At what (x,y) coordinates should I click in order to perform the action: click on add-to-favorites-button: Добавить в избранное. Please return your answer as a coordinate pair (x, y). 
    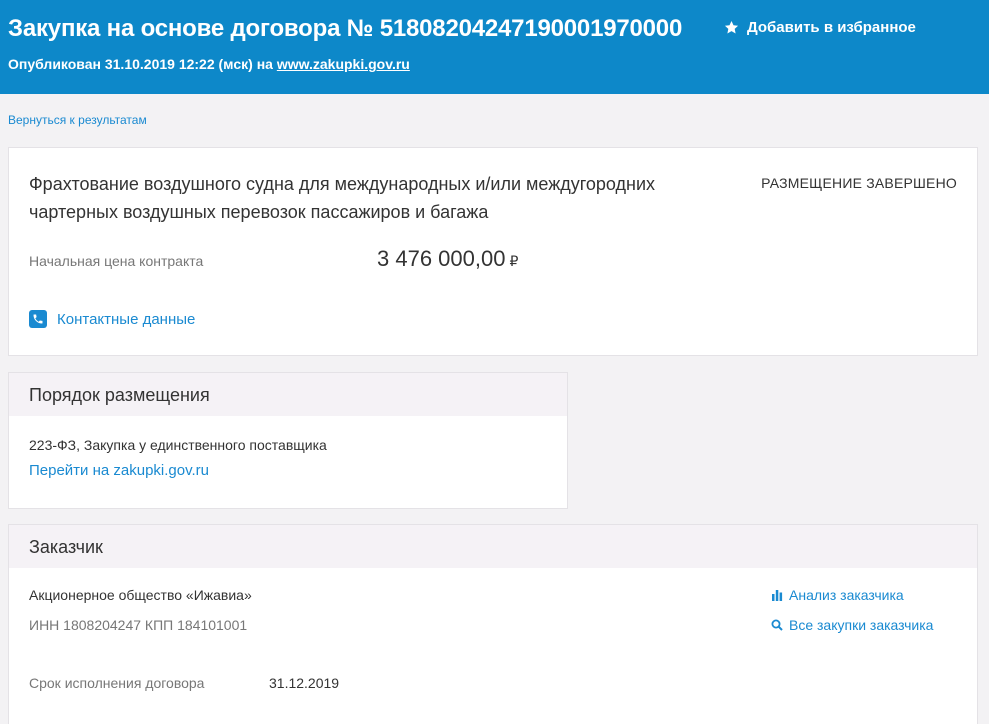
    Looking at the image, I should click on (820, 27).